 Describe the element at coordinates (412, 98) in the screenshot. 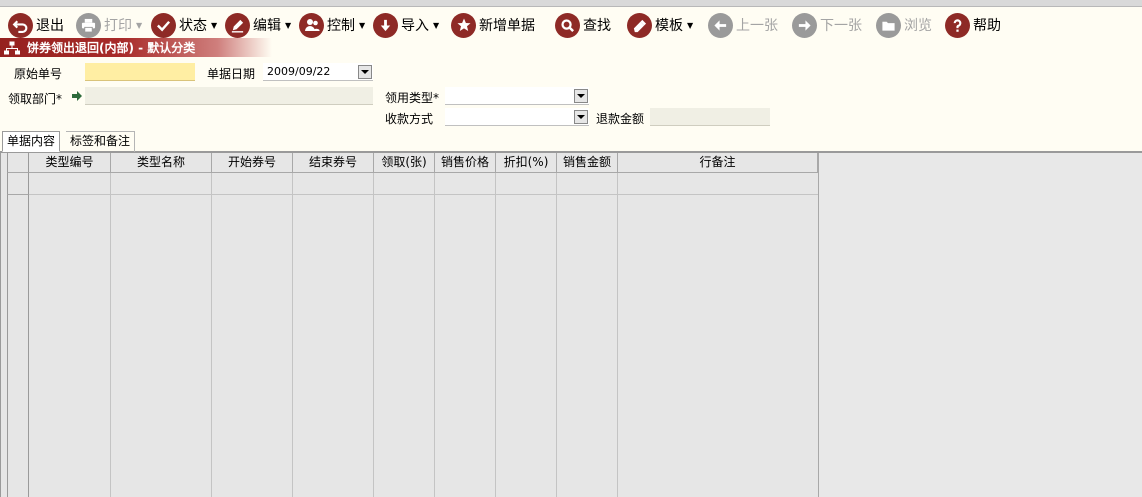

I see `use-type-label: 领用类型*` at that location.